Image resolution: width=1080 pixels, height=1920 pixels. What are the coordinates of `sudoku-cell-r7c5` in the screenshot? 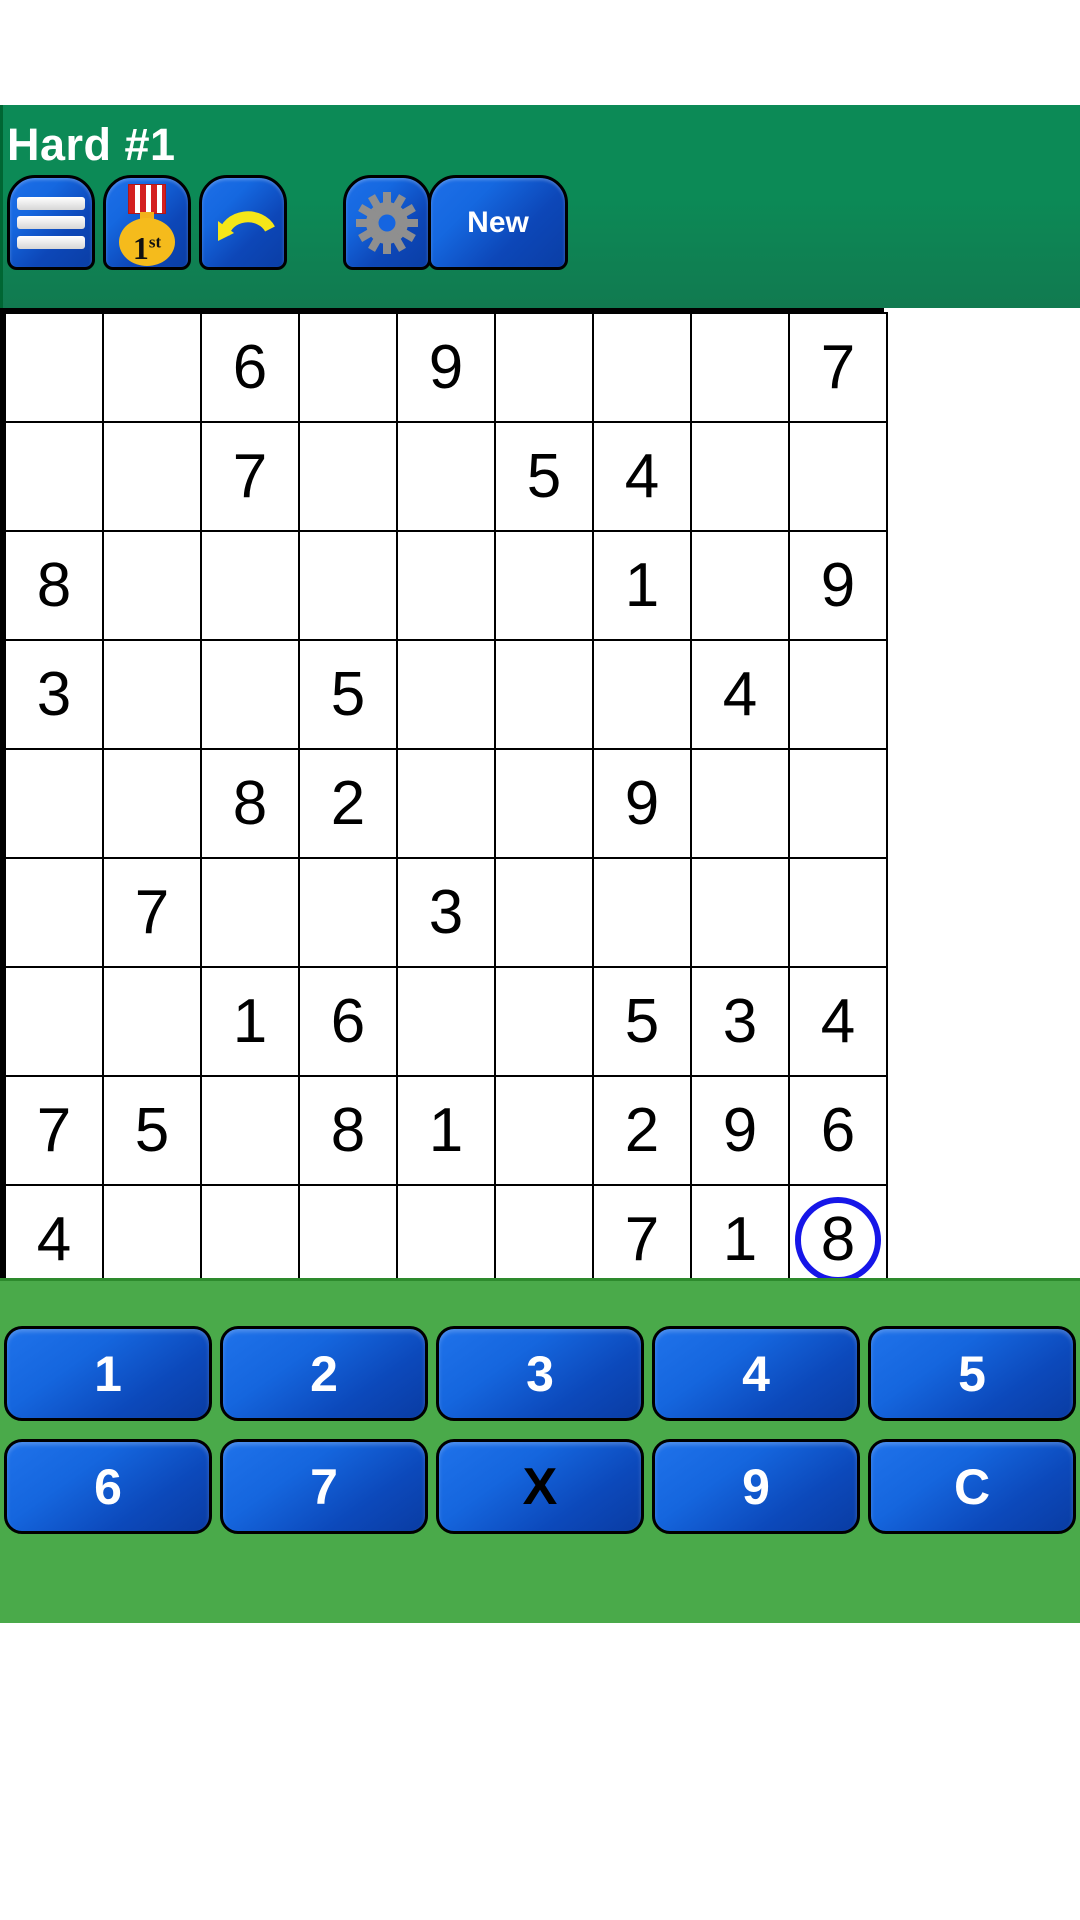 It's located at (446, 1021).